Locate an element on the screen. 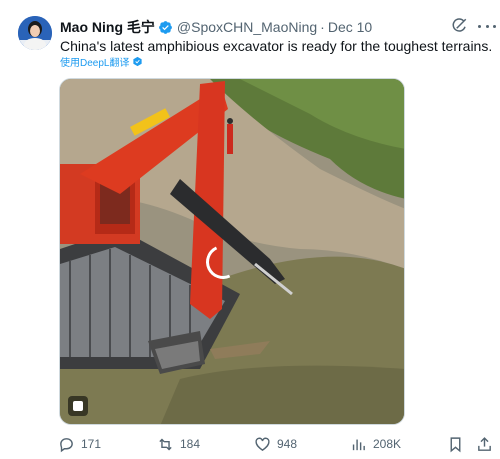 This screenshot has height=459, width=500. like-count: 948 is located at coordinates (287, 444).